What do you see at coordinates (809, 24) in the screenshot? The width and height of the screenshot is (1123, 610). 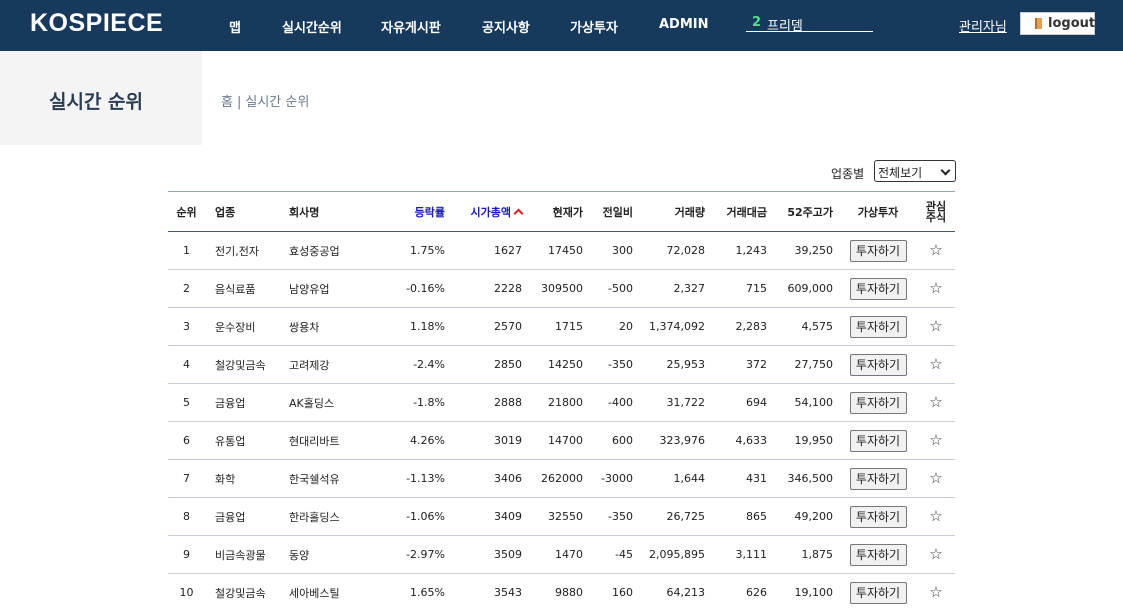 I see `stock-search-input: 2 프리뎀` at bounding box center [809, 24].